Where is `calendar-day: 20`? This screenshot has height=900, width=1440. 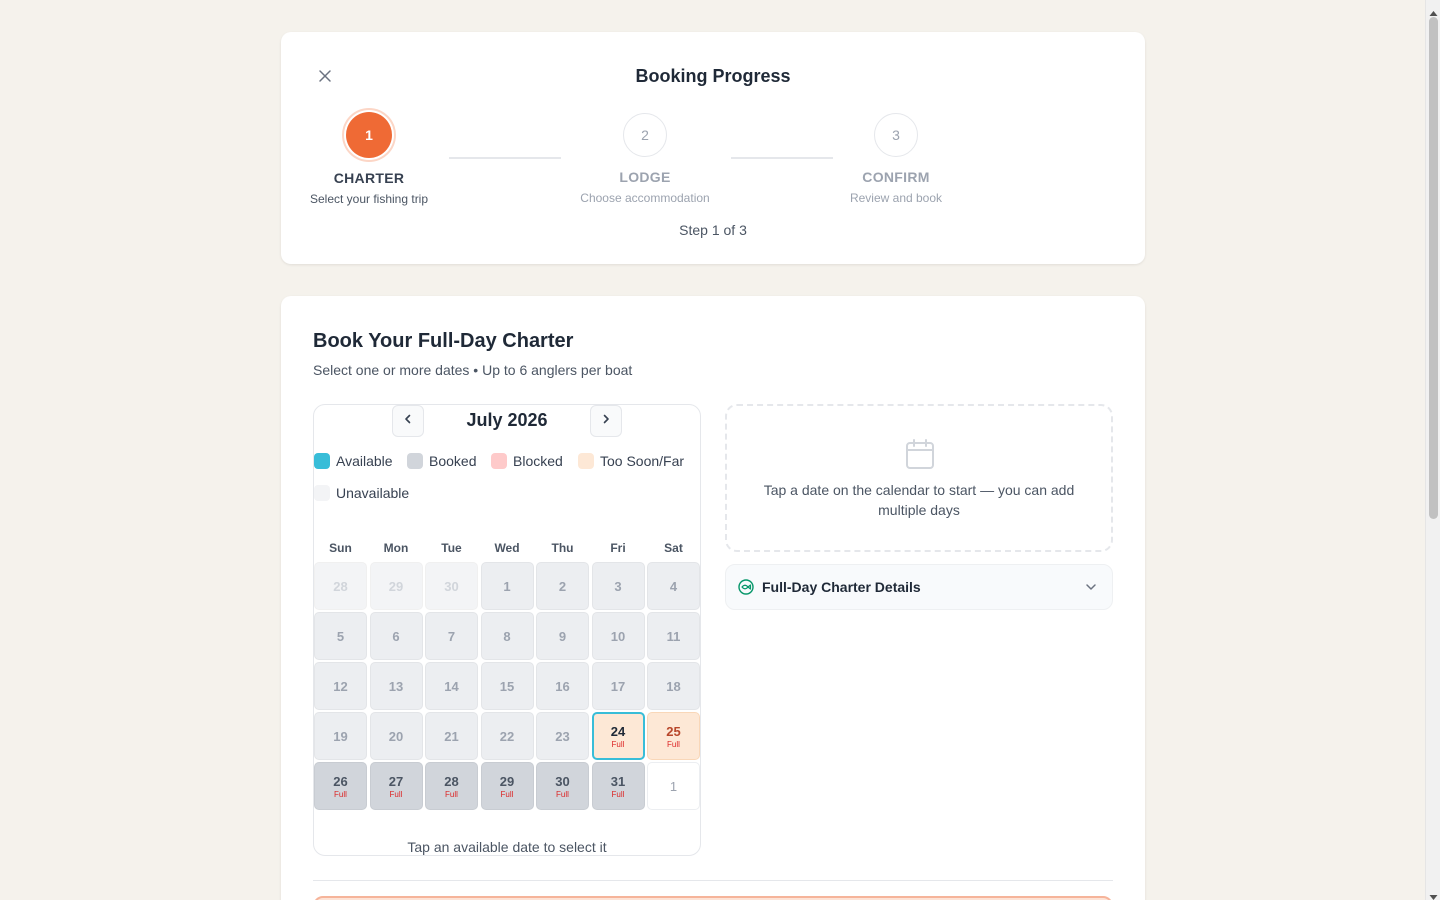 calendar-day: 20 is located at coordinates (396, 736).